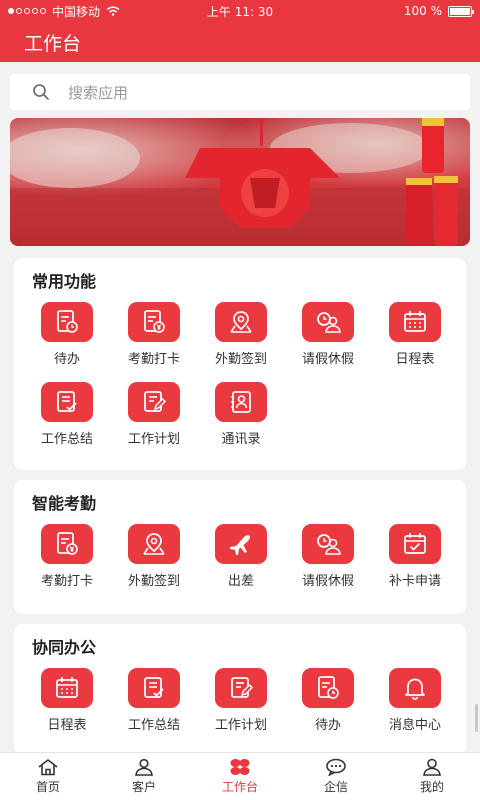 The width and height of the screenshot is (480, 800). I want to click on workbench-icon, so click(240, 767).